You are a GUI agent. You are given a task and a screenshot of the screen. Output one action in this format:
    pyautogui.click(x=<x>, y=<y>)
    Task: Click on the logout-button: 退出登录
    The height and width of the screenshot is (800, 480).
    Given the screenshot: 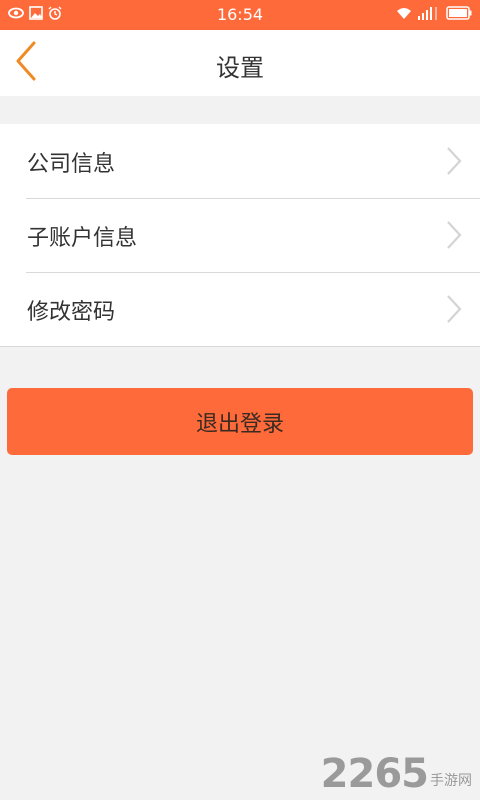 What is the action you would take?
    pyautogui.click(x=240, y=421)
    